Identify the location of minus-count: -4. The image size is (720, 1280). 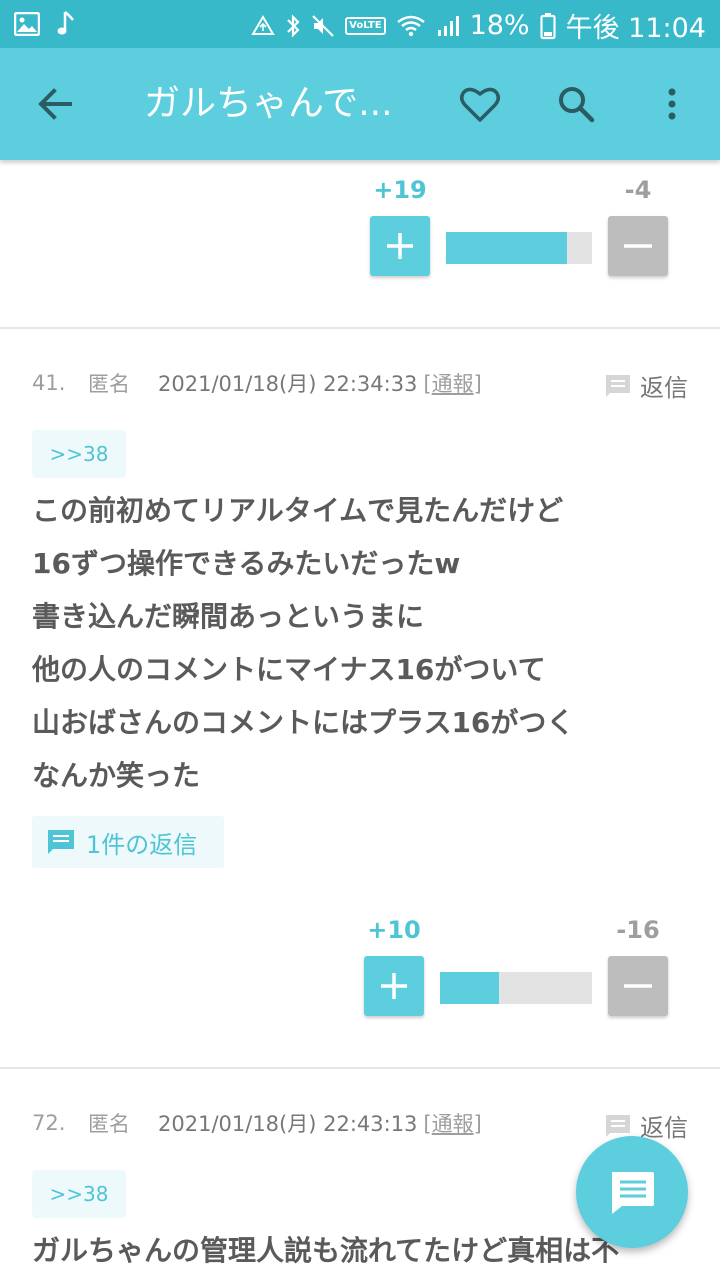
(638, 190).